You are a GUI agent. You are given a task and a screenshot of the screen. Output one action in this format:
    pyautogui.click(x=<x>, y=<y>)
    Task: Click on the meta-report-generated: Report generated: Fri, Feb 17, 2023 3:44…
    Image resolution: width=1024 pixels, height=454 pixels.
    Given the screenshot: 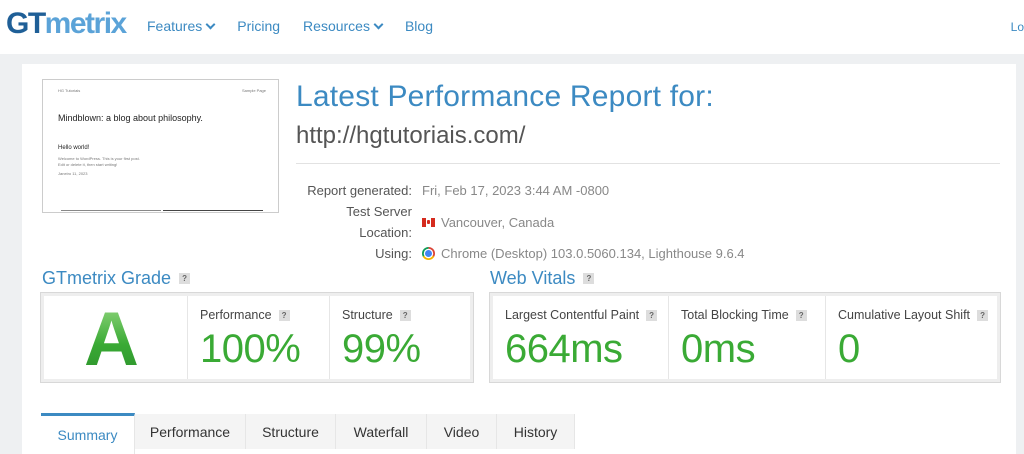 What is the action you would take?
    pyautogui.click(x=458, y=190)
    